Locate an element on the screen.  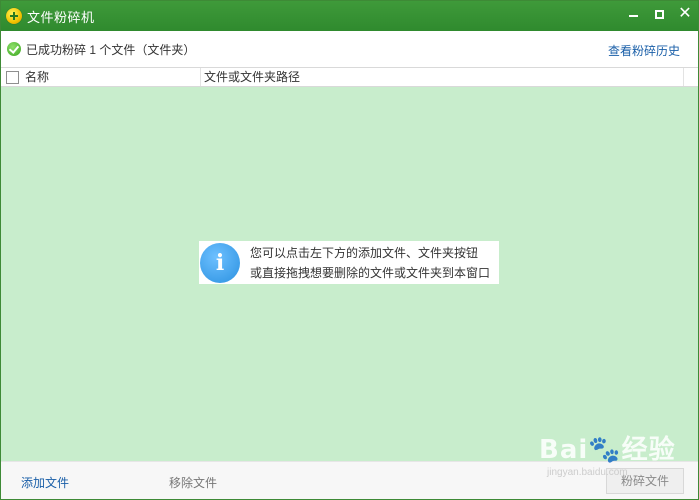
view-history-link: 查看粉碎历史 is located at coordinates (644, 50).